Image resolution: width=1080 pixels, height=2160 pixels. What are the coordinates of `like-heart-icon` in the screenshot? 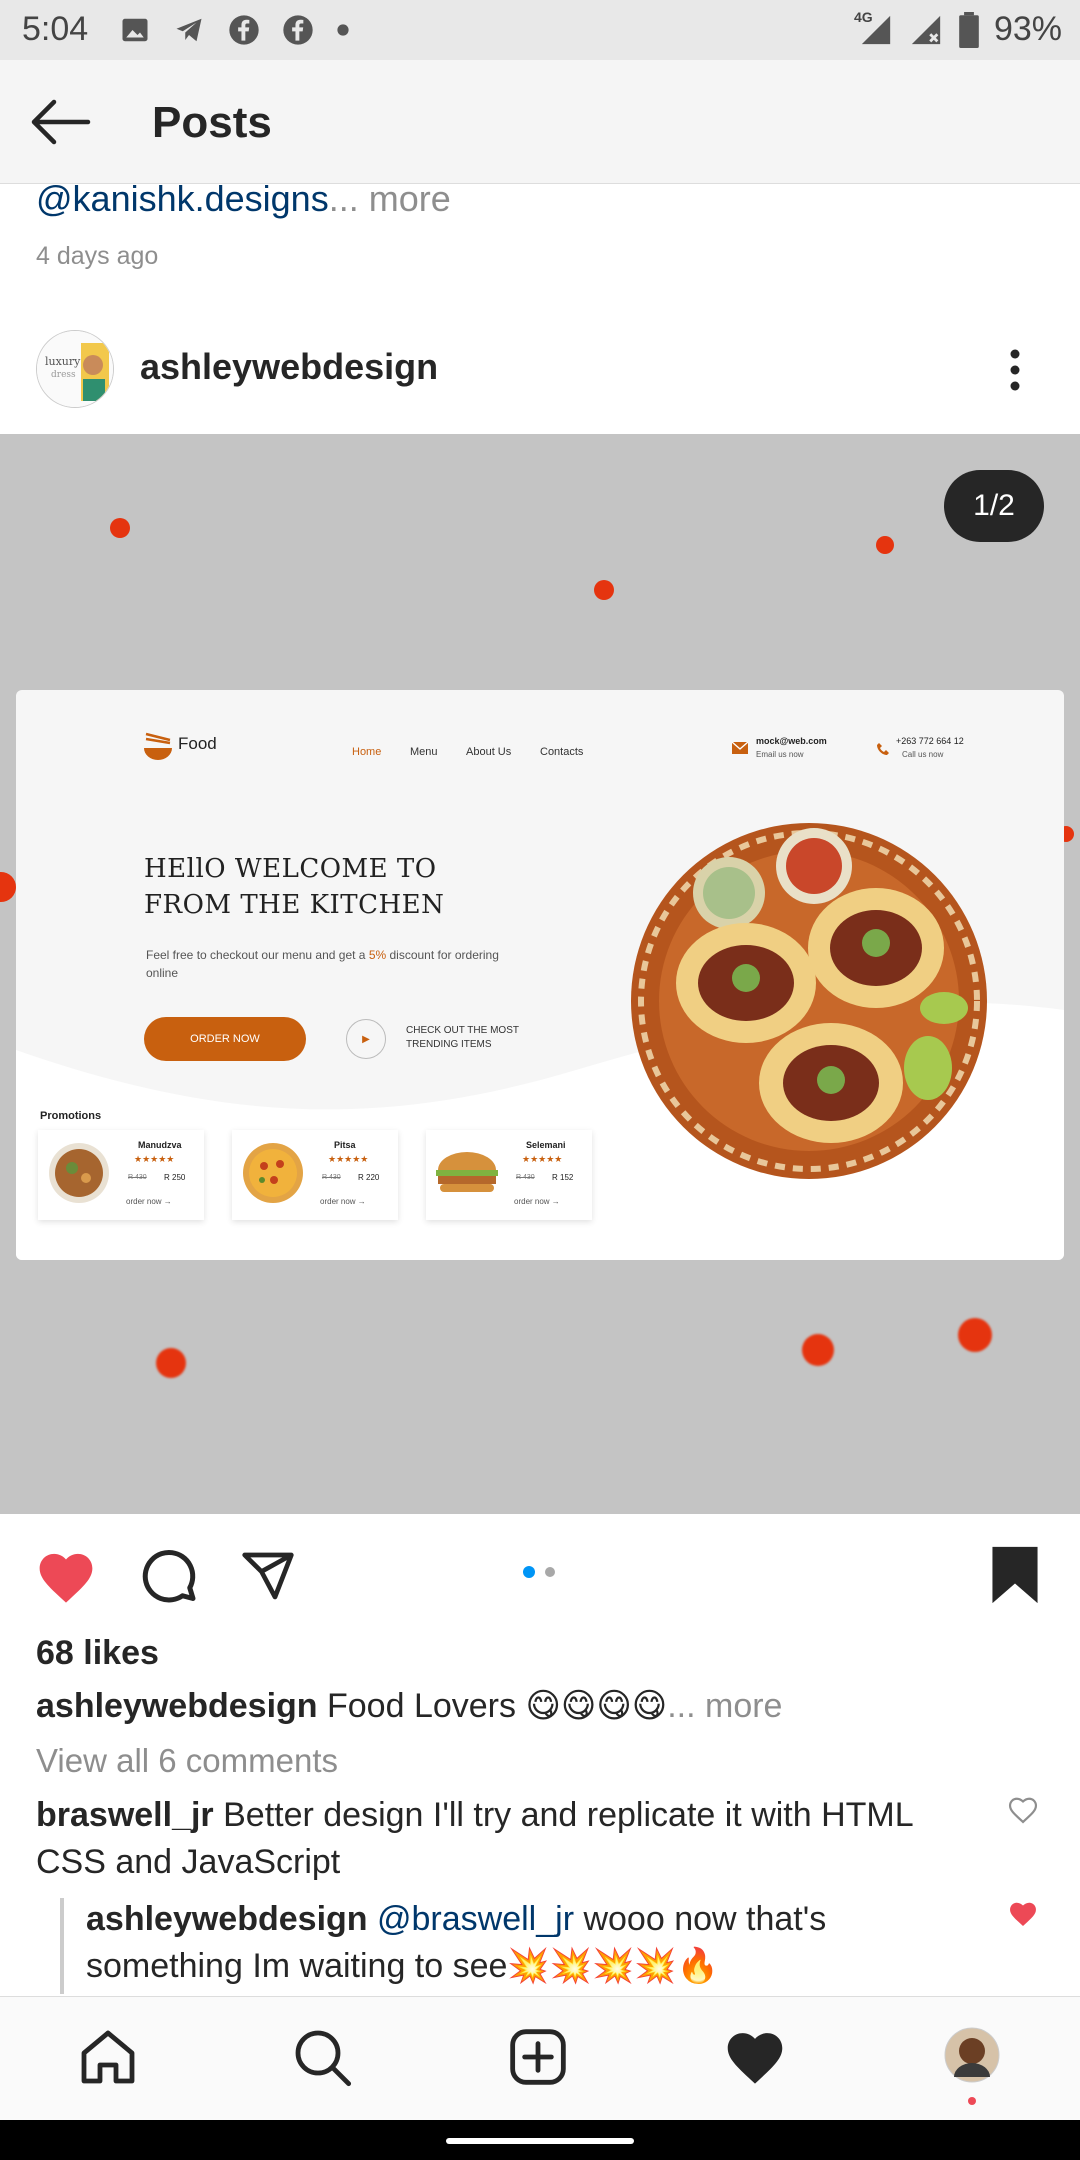 It's located at (66, 1575).